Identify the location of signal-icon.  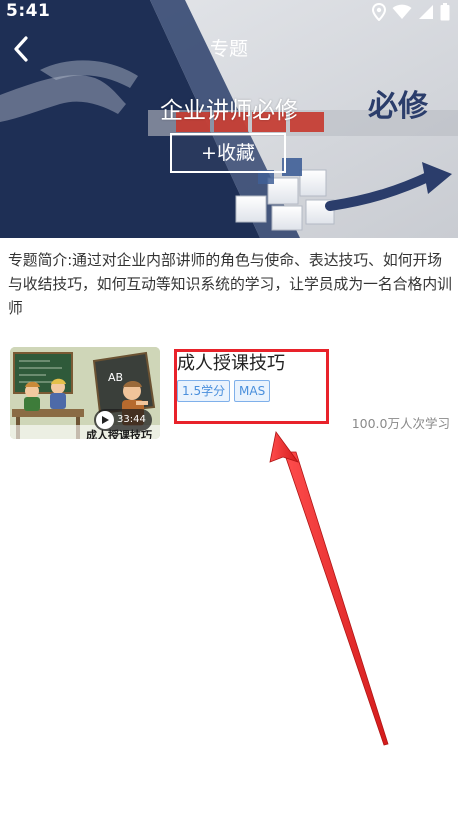
(426, 12).